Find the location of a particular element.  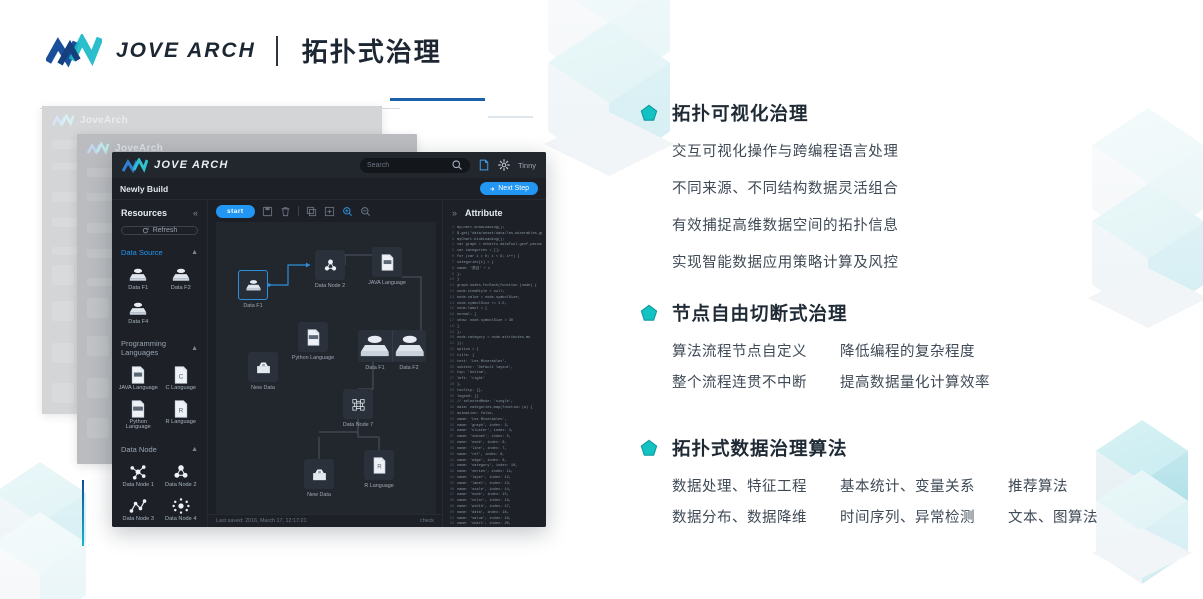

resource-item: C C Language is located at coordinates (181, 379).